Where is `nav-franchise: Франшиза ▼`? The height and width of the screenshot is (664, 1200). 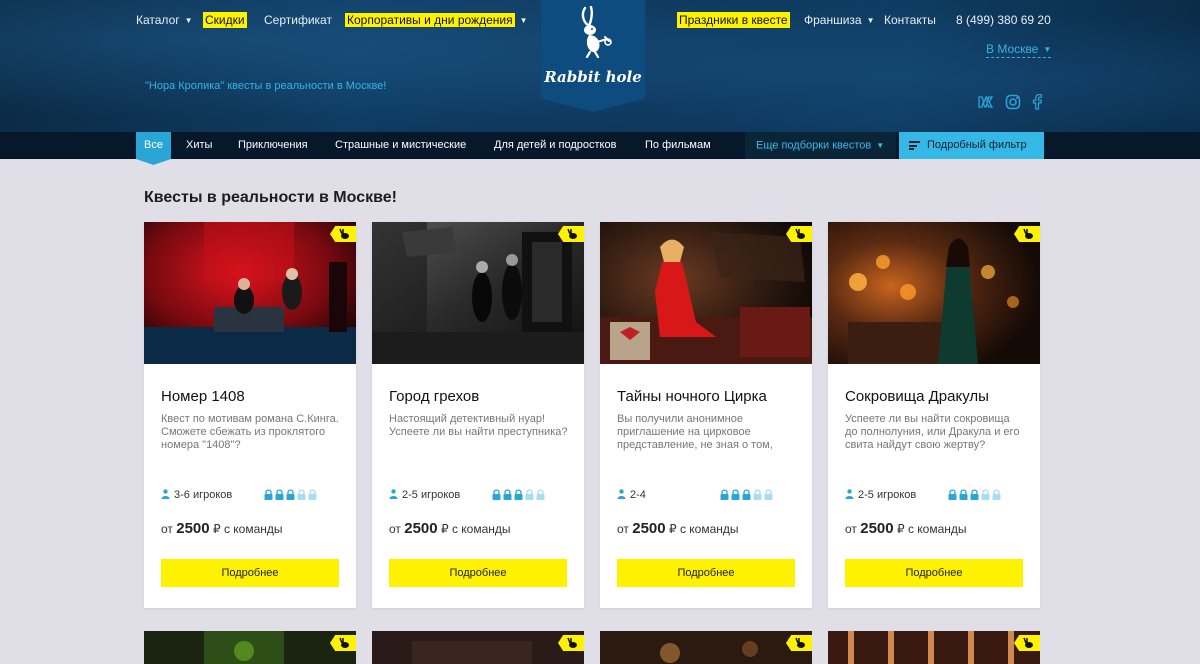 nav-franchise: Франшиза ▼ is located at coordinates (839, 20).